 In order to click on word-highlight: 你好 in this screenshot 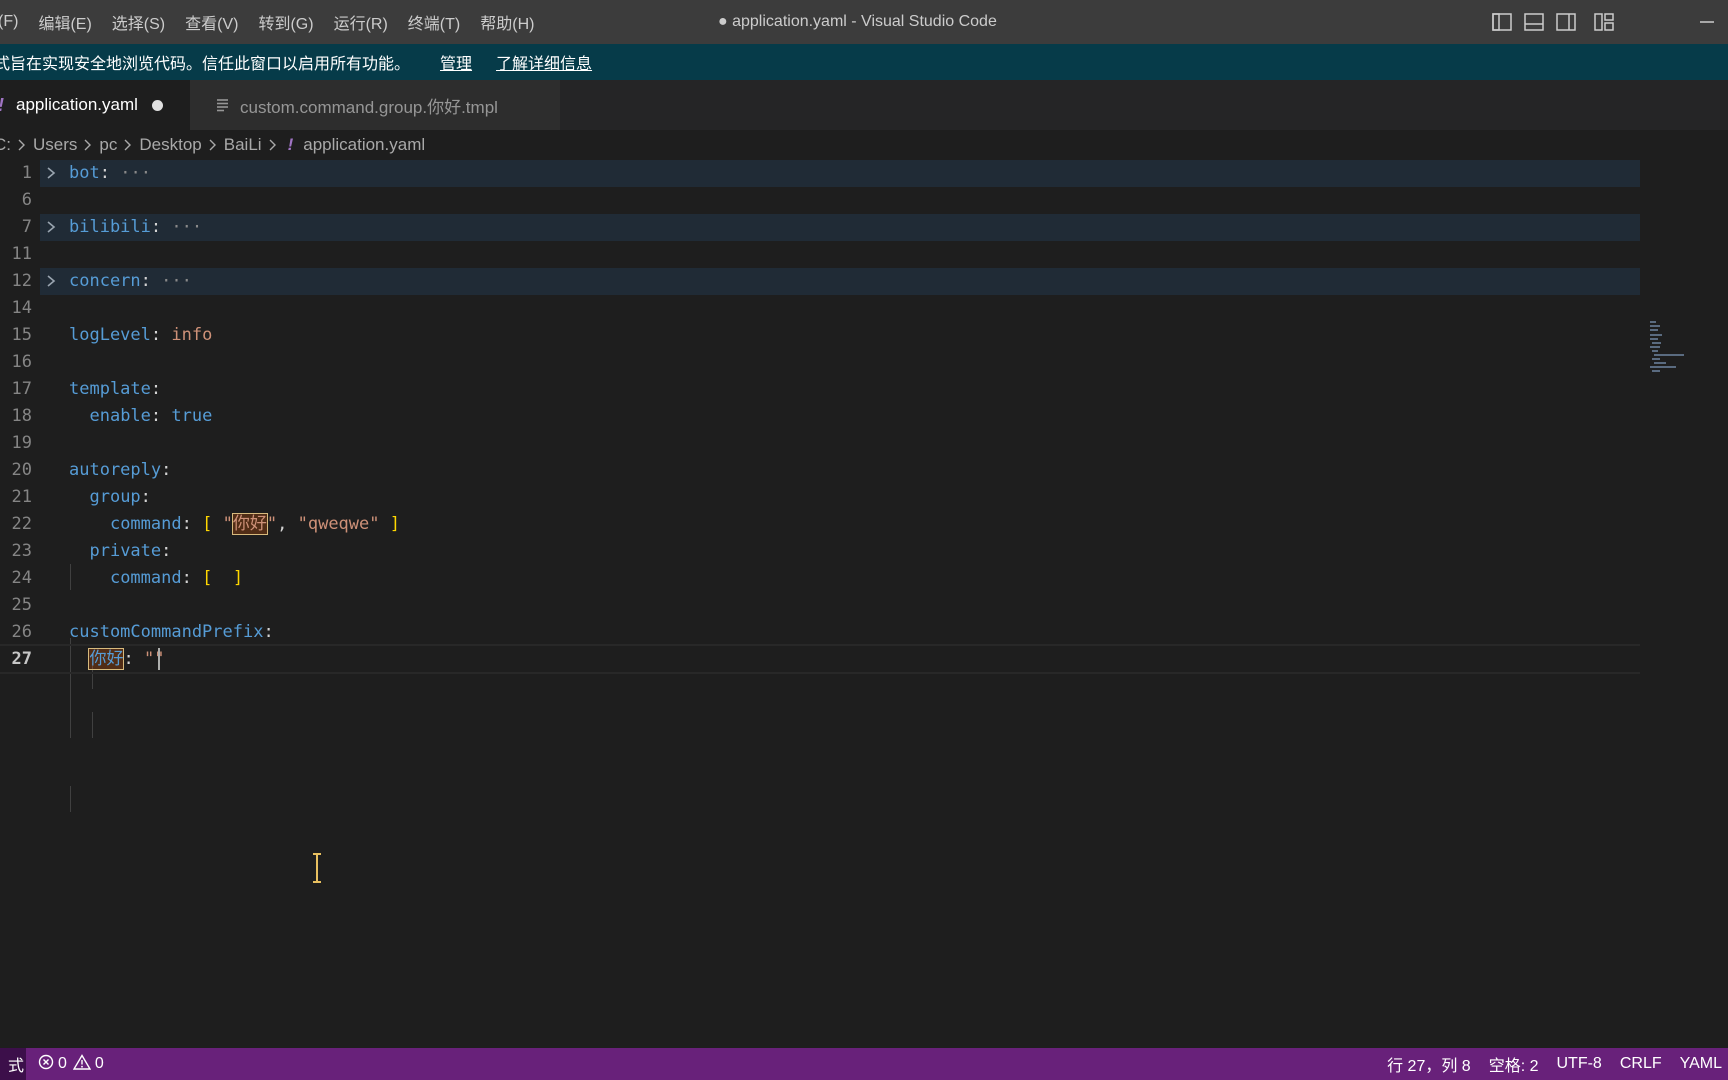, I will do `click(249, 524)`.